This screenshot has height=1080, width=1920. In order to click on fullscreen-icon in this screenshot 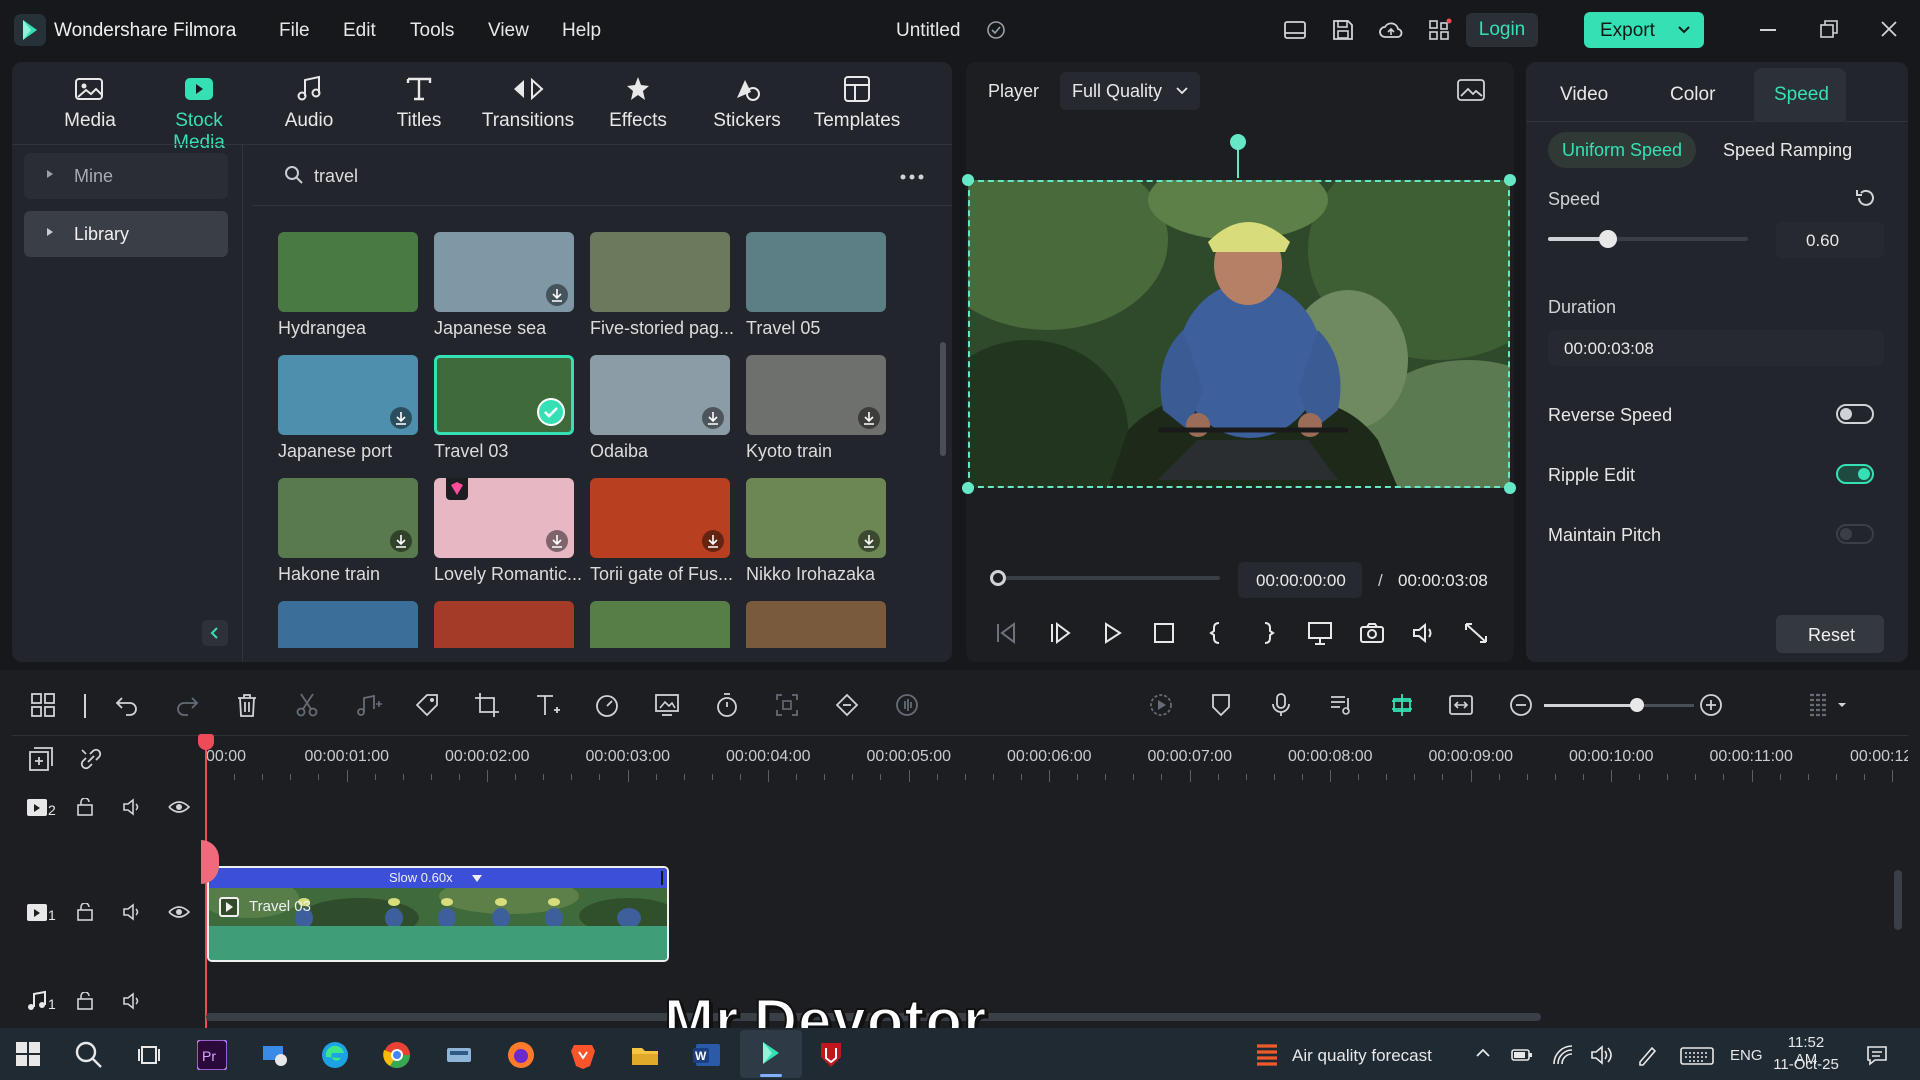, I will do `click(1476, 633)`.